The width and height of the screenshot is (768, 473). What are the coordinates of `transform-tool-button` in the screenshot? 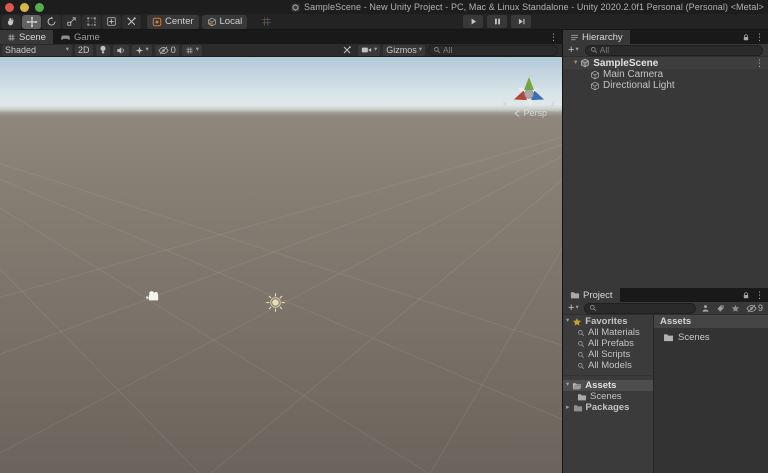 It's located at (111, 21).